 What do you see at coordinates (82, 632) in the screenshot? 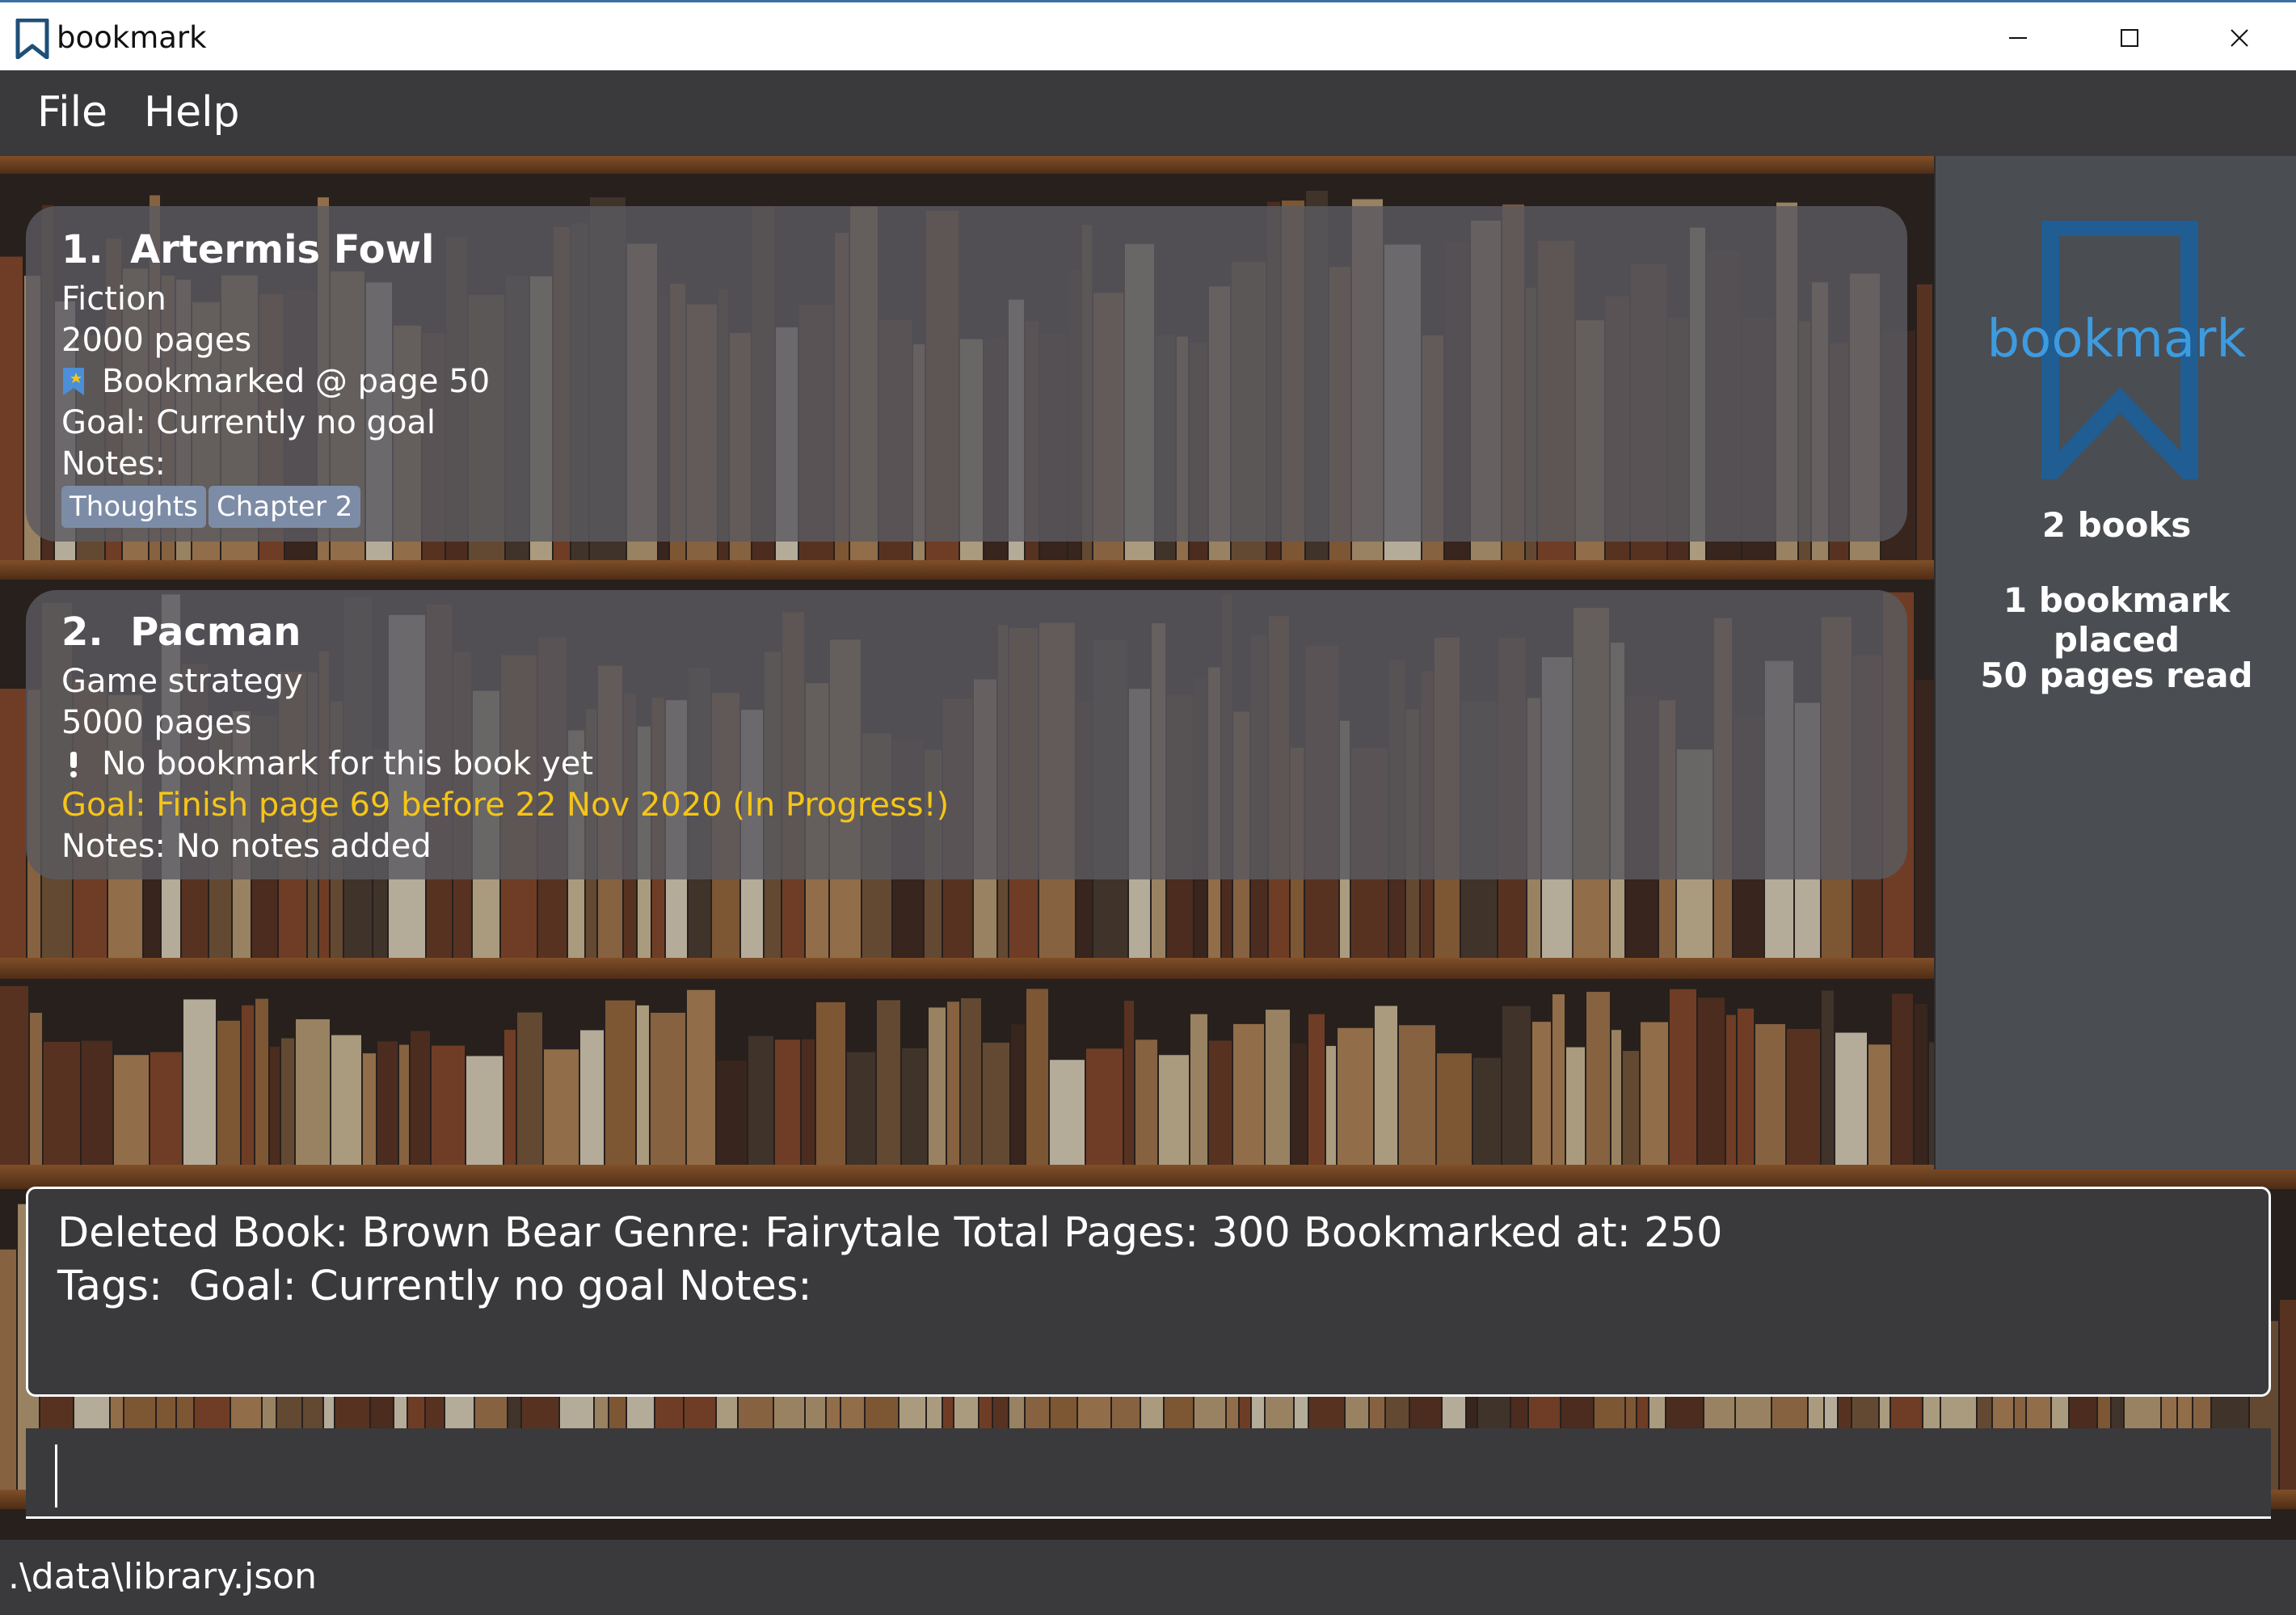
I see `book-index: 2.` at bounding box center [82, 632].